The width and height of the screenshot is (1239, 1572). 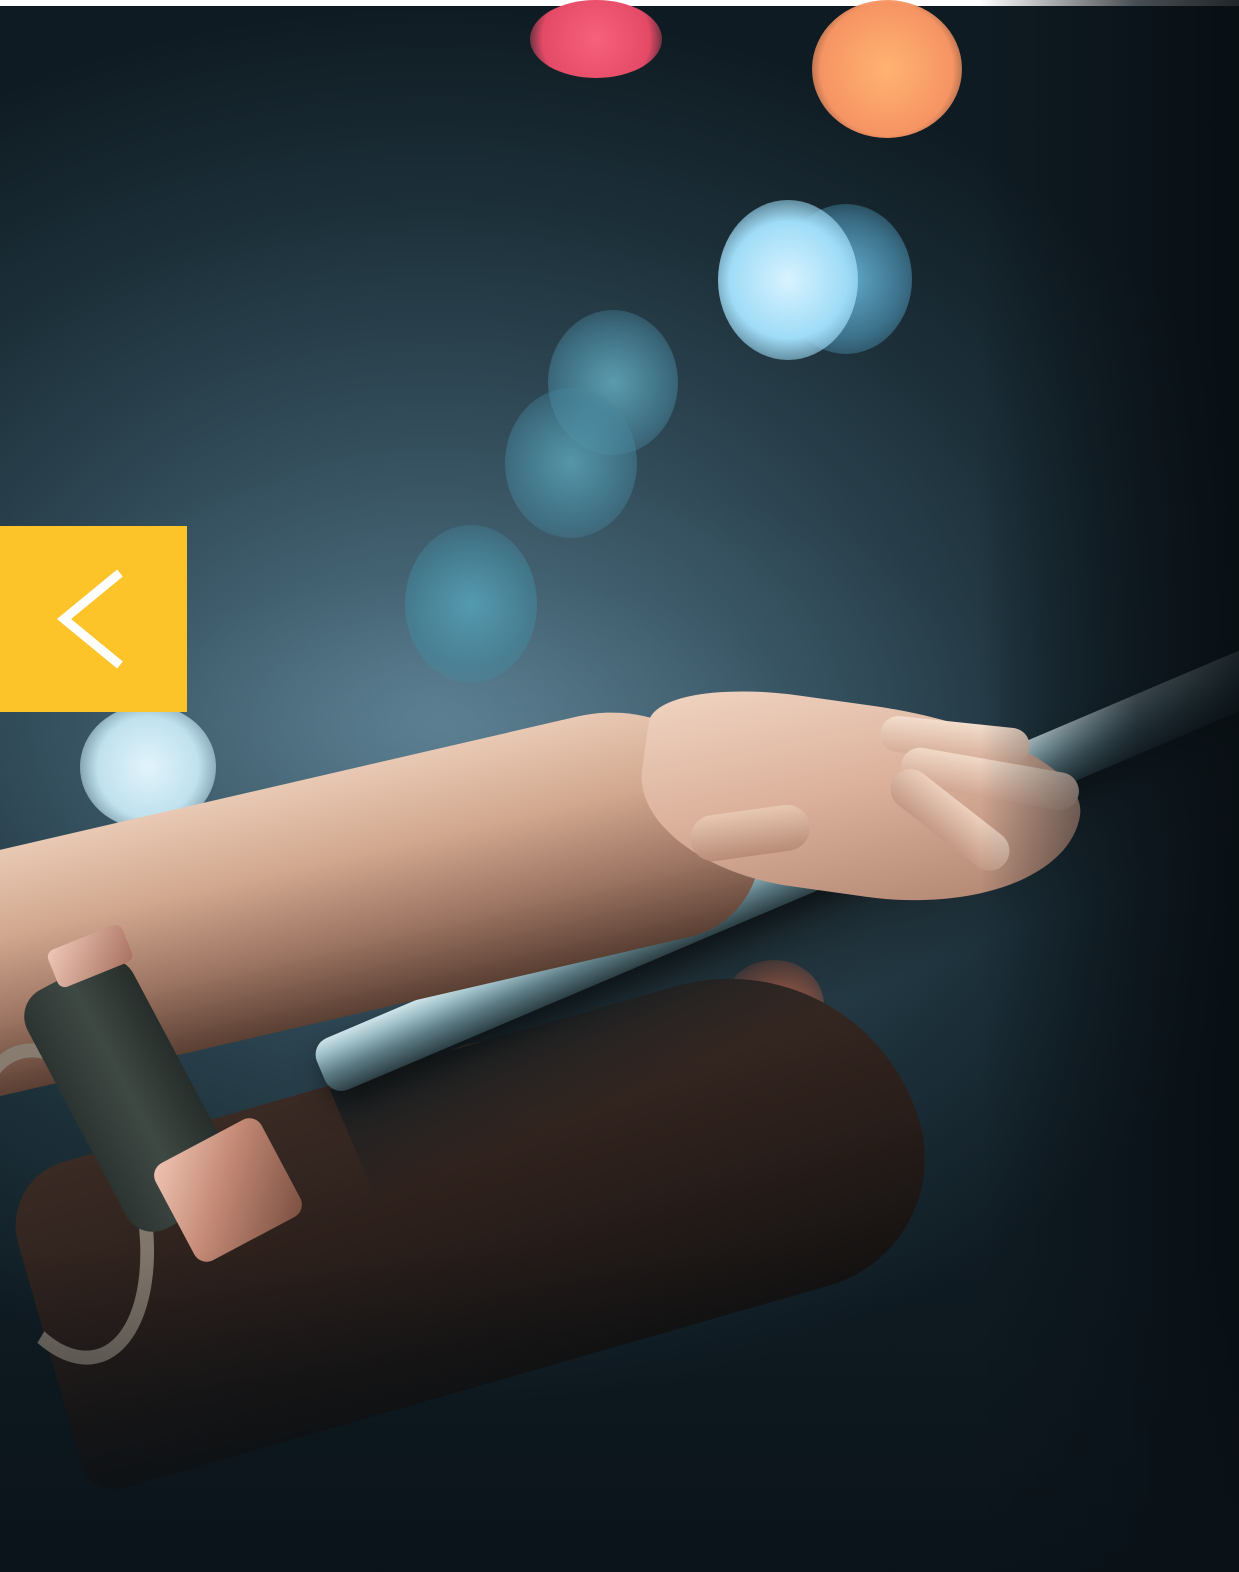 What do you see at coordinates (89, 619) in the screenshot?
I see `chevron-left-icon` at bounding box center [89, 619].